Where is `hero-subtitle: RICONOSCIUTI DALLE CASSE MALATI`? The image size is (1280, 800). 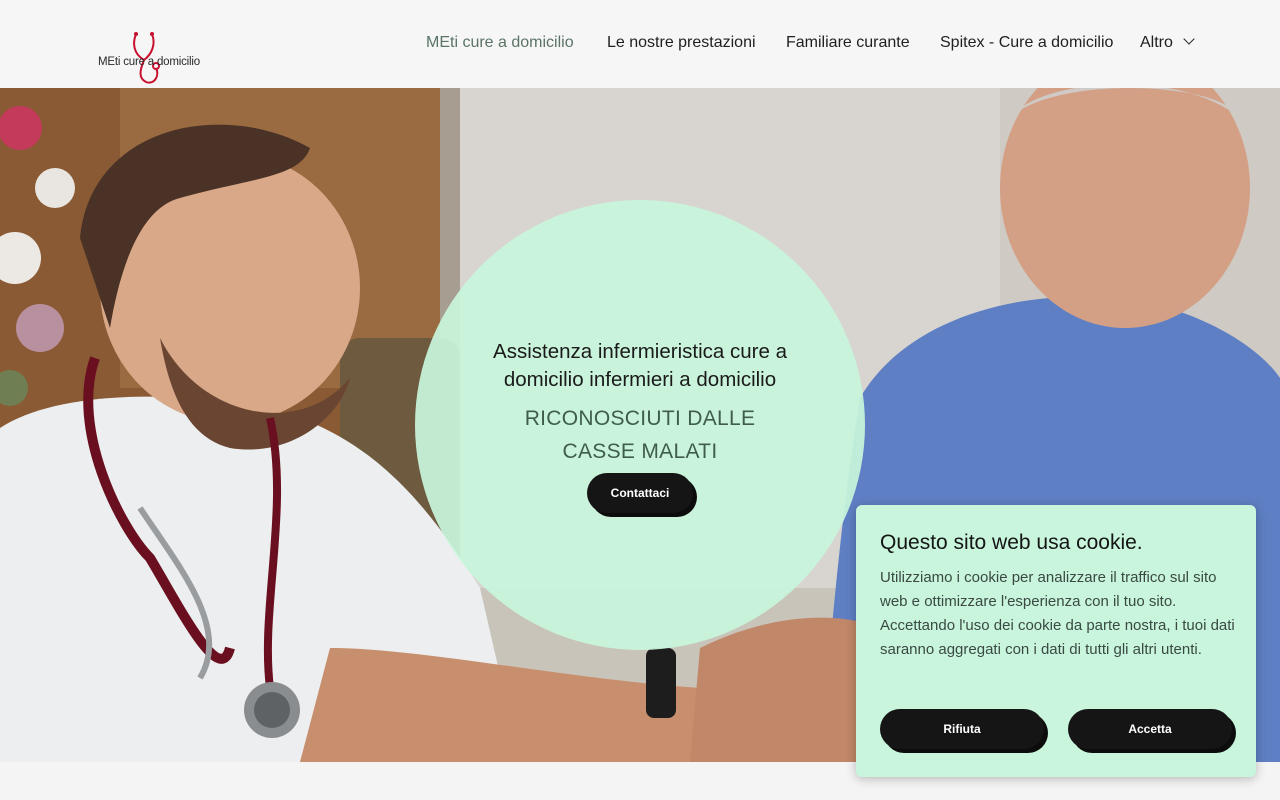
hero-subtitle: RICONOSCIUTI DALLE CASSE MALATI is located at coordinates (640, 435).